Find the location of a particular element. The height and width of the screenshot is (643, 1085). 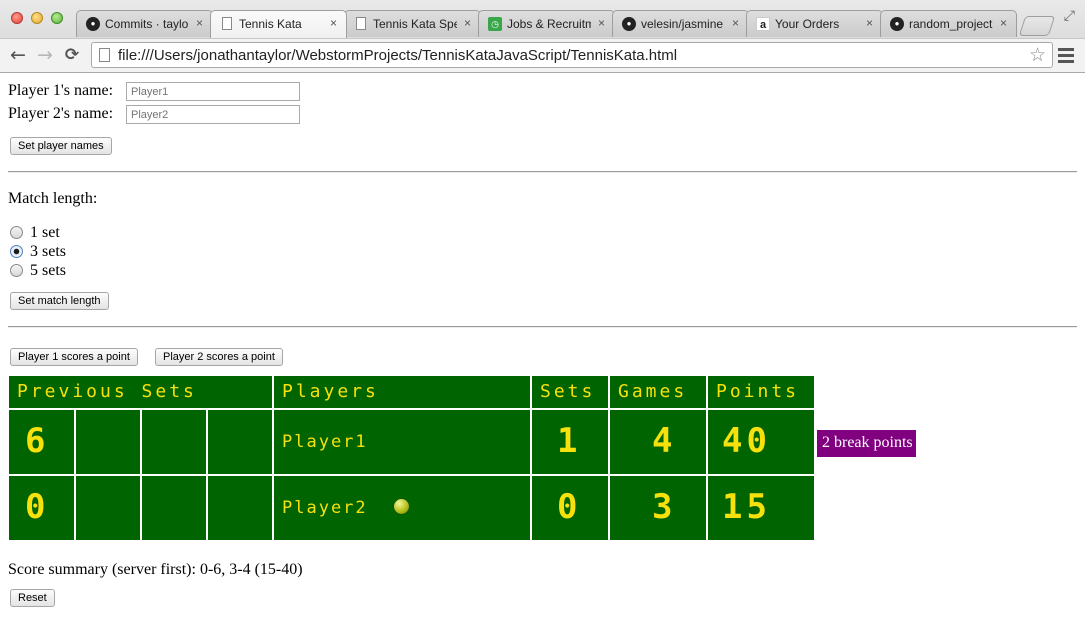

radio-label: 3 sets is located at coordinates (48, 251).